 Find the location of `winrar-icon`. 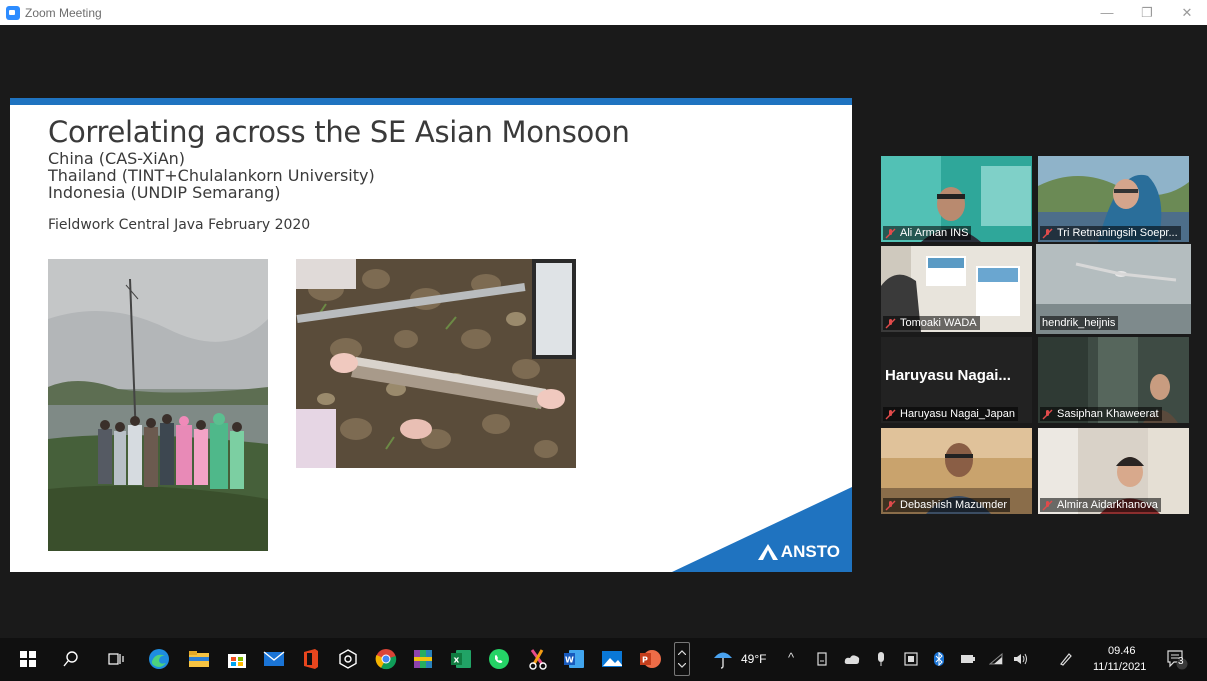

winrar-icon is located at coordinates (423, 659).